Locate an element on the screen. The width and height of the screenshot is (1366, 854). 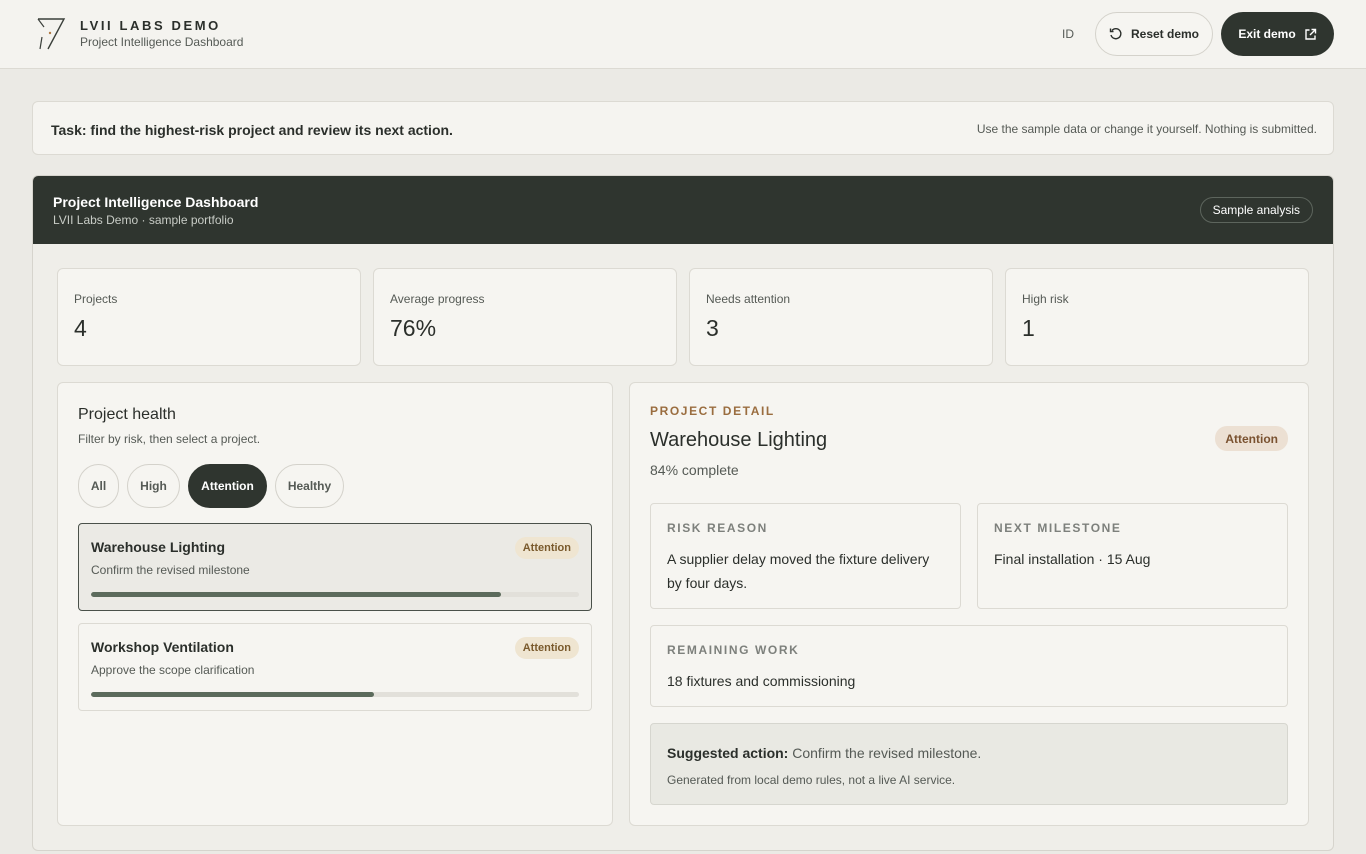
project-detail-name: Warehouse Lighting is located at coordinates (739, 440).